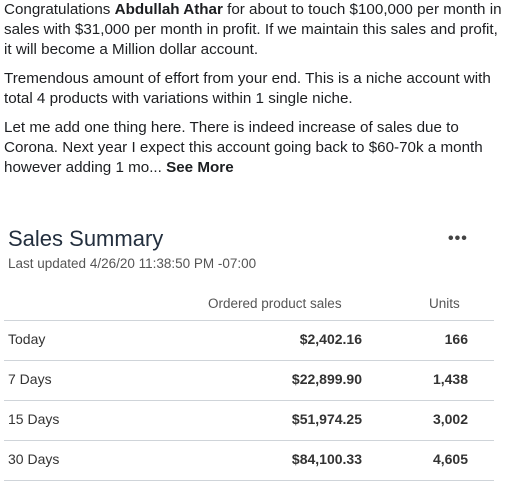 The image size is (512, 491). What do you see at coordinates (34, 459) in the screenshot?
I see `row-period: 30 Days` at bounding box center [34, 459].